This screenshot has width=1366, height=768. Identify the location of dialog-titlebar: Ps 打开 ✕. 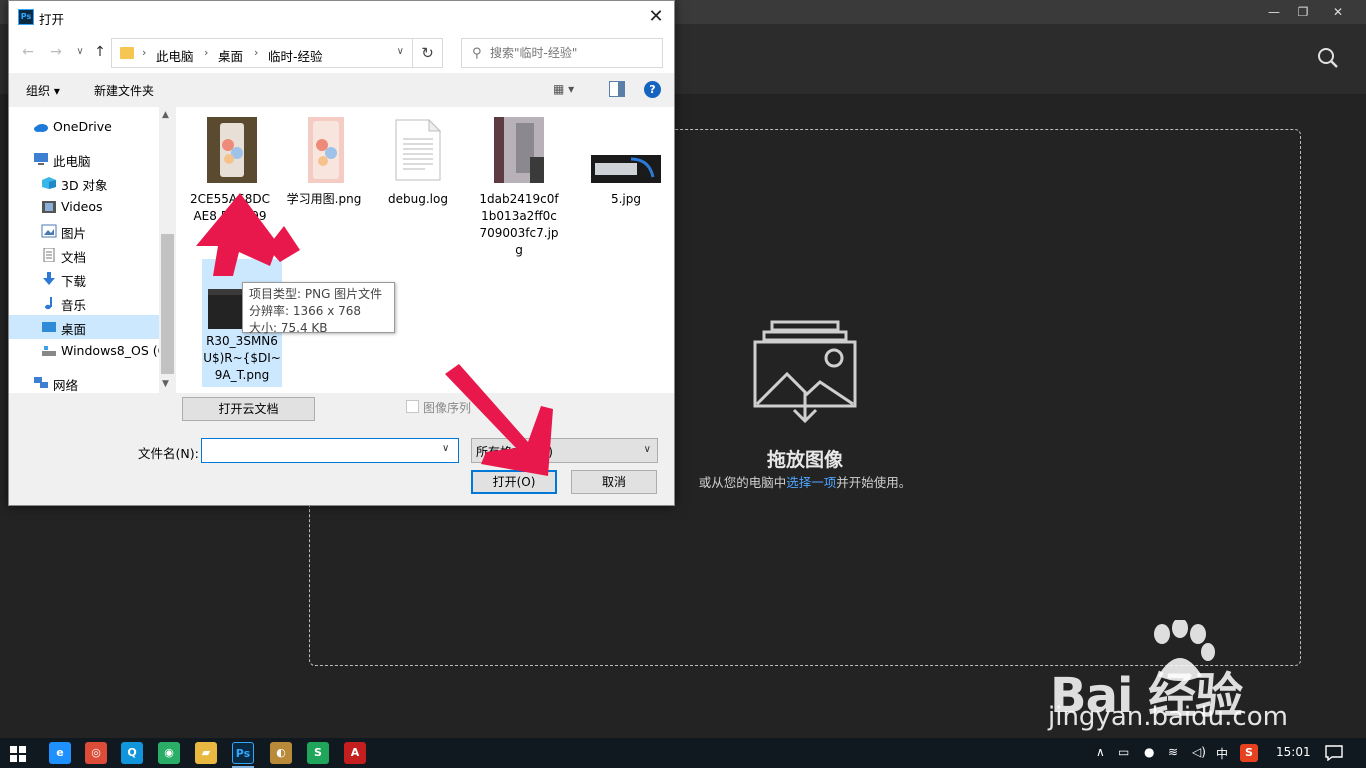
(341, 17).